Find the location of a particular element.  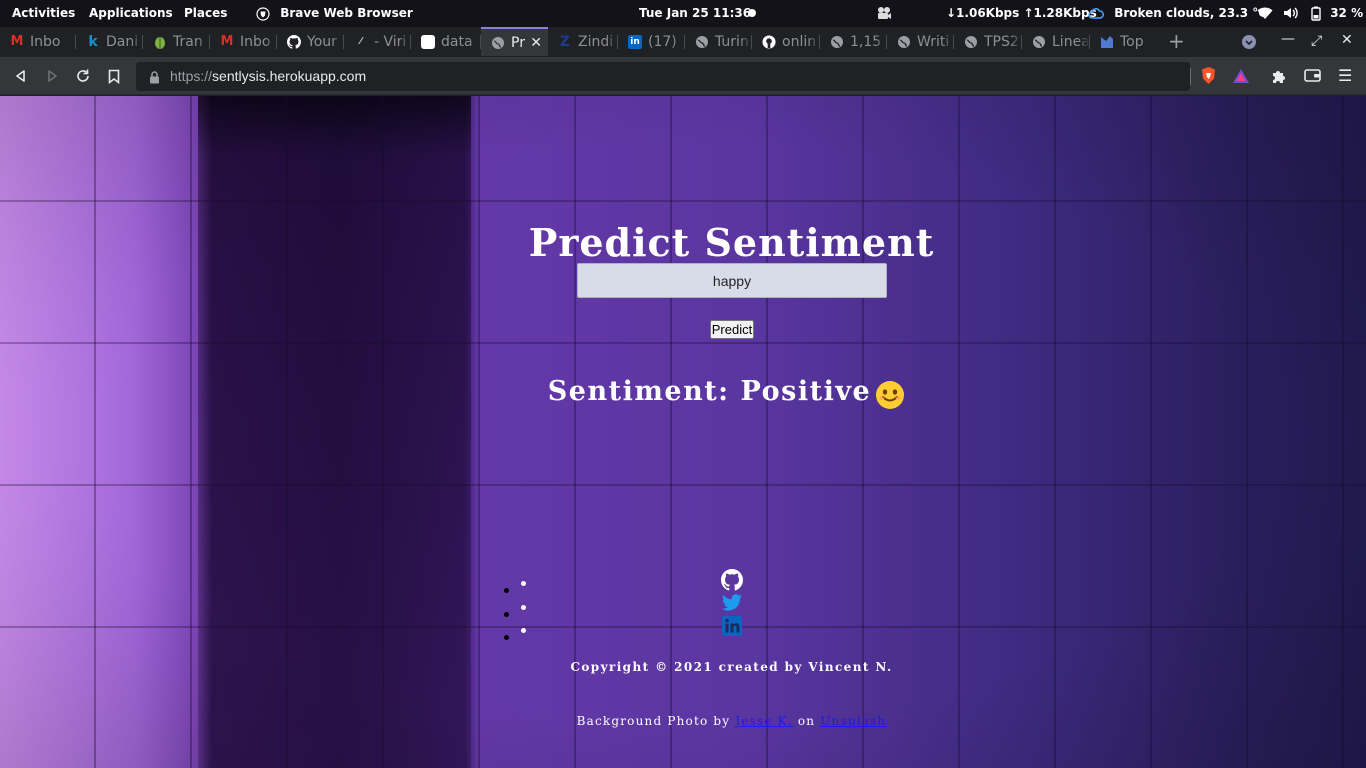

url-scheme: https:// is located at coordinates (191, 76).